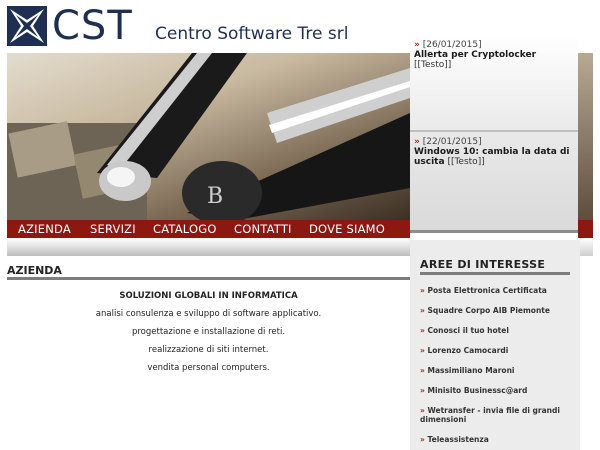 Image resolution: width=600 pixels, height=450 pixels. I want to click on menu-item-dove-siamo: DOVE SIAMO, so click(347, 229).